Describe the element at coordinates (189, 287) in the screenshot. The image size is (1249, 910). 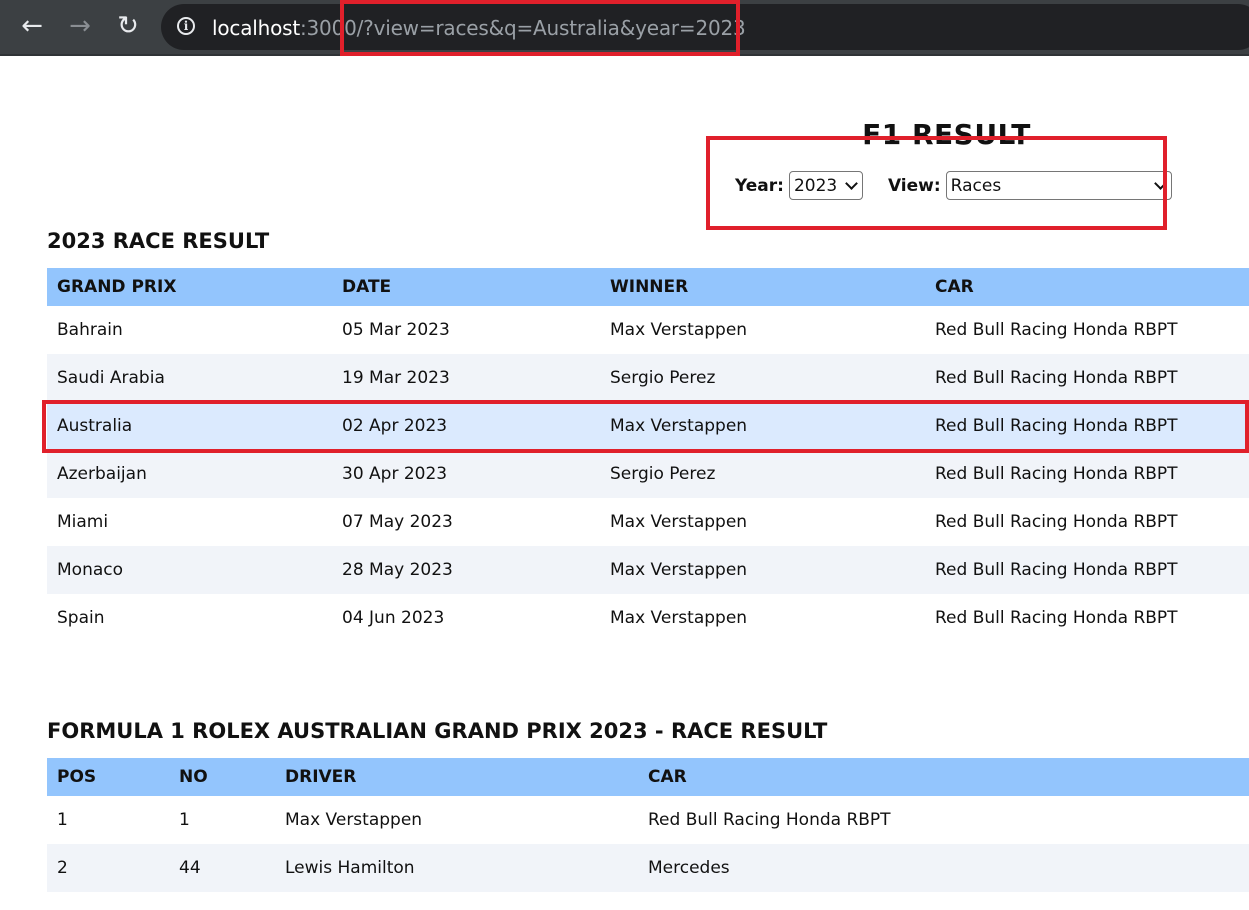
I see `column-header-grand-prix: GRAND PRIX` at that location.